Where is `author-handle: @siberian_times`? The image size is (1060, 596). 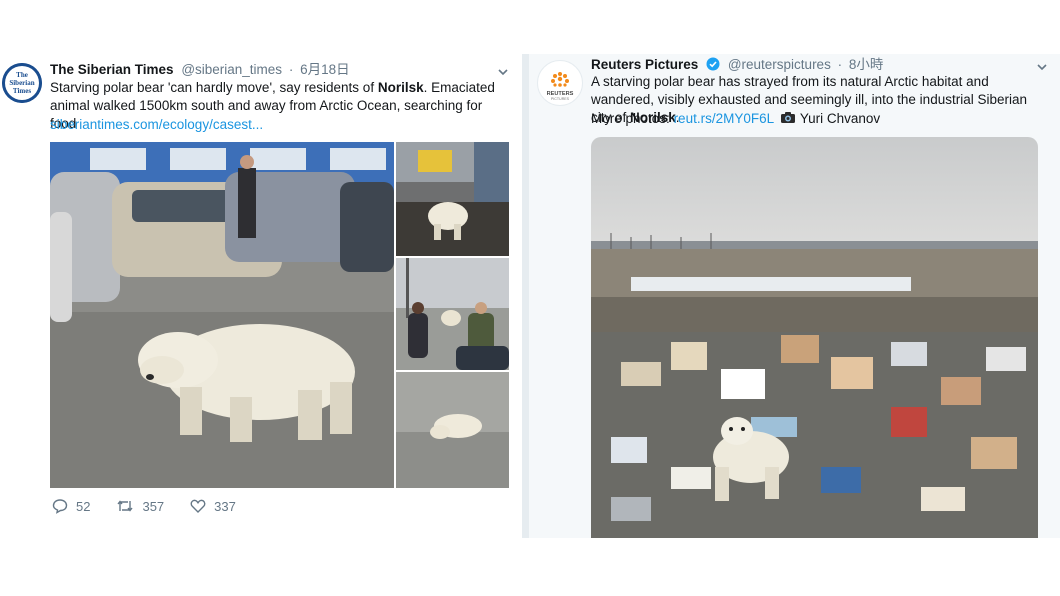
author-handle: @siberian_times is located at coordinates (231, 69).